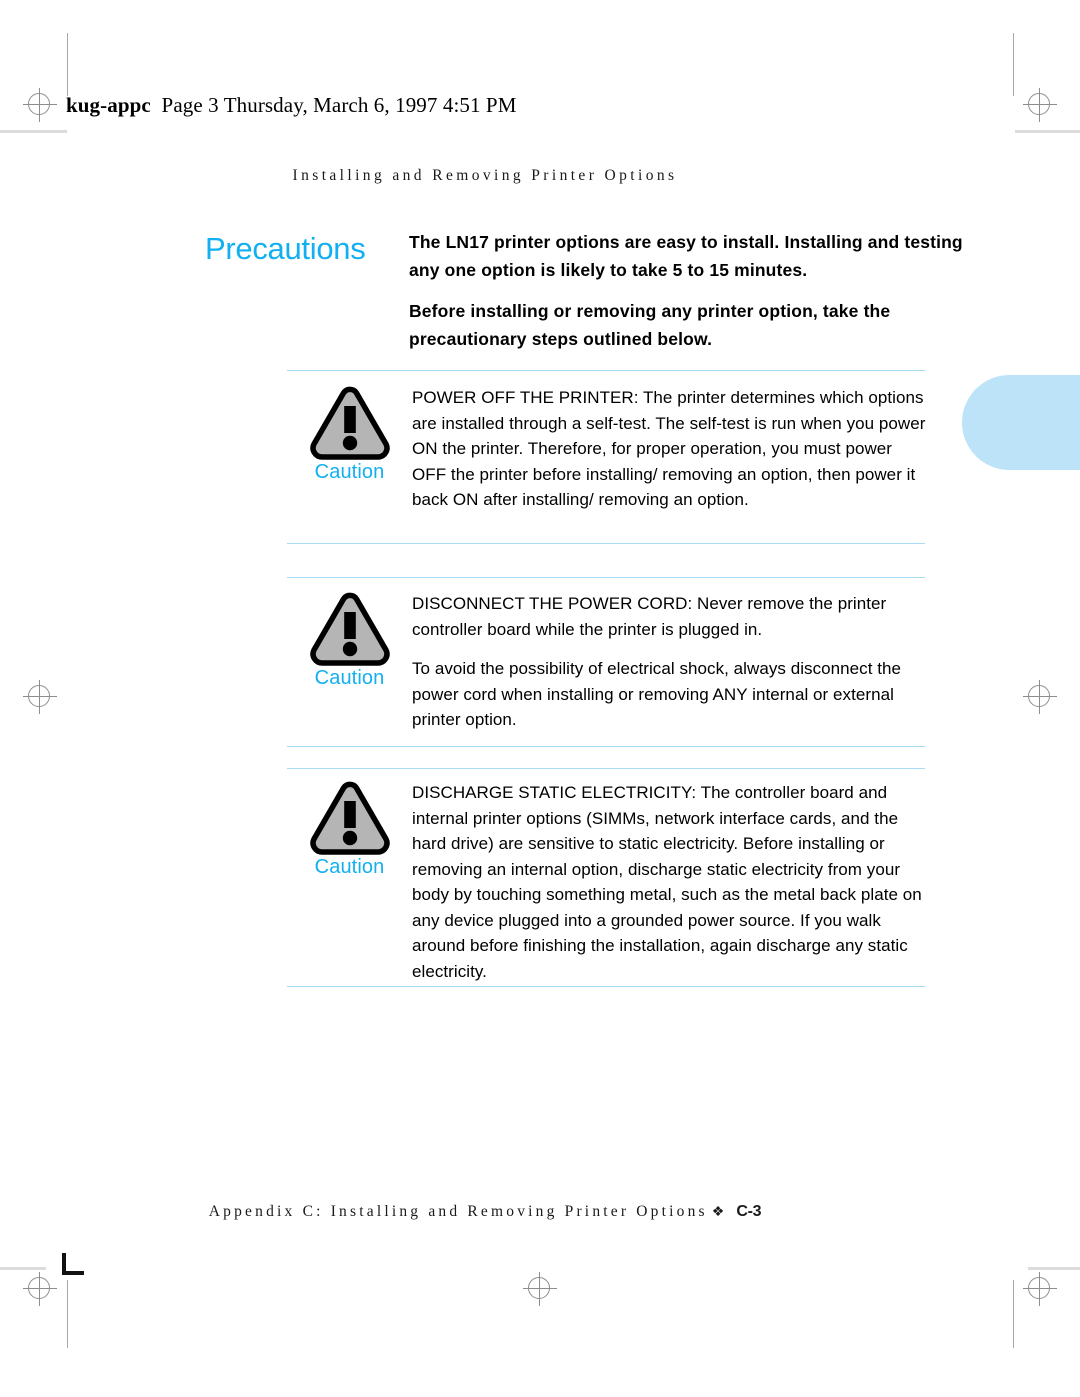 The image size is (1080, 1397). I want to click on corner-crop-mark-bottom-left, so click(73, 1264).